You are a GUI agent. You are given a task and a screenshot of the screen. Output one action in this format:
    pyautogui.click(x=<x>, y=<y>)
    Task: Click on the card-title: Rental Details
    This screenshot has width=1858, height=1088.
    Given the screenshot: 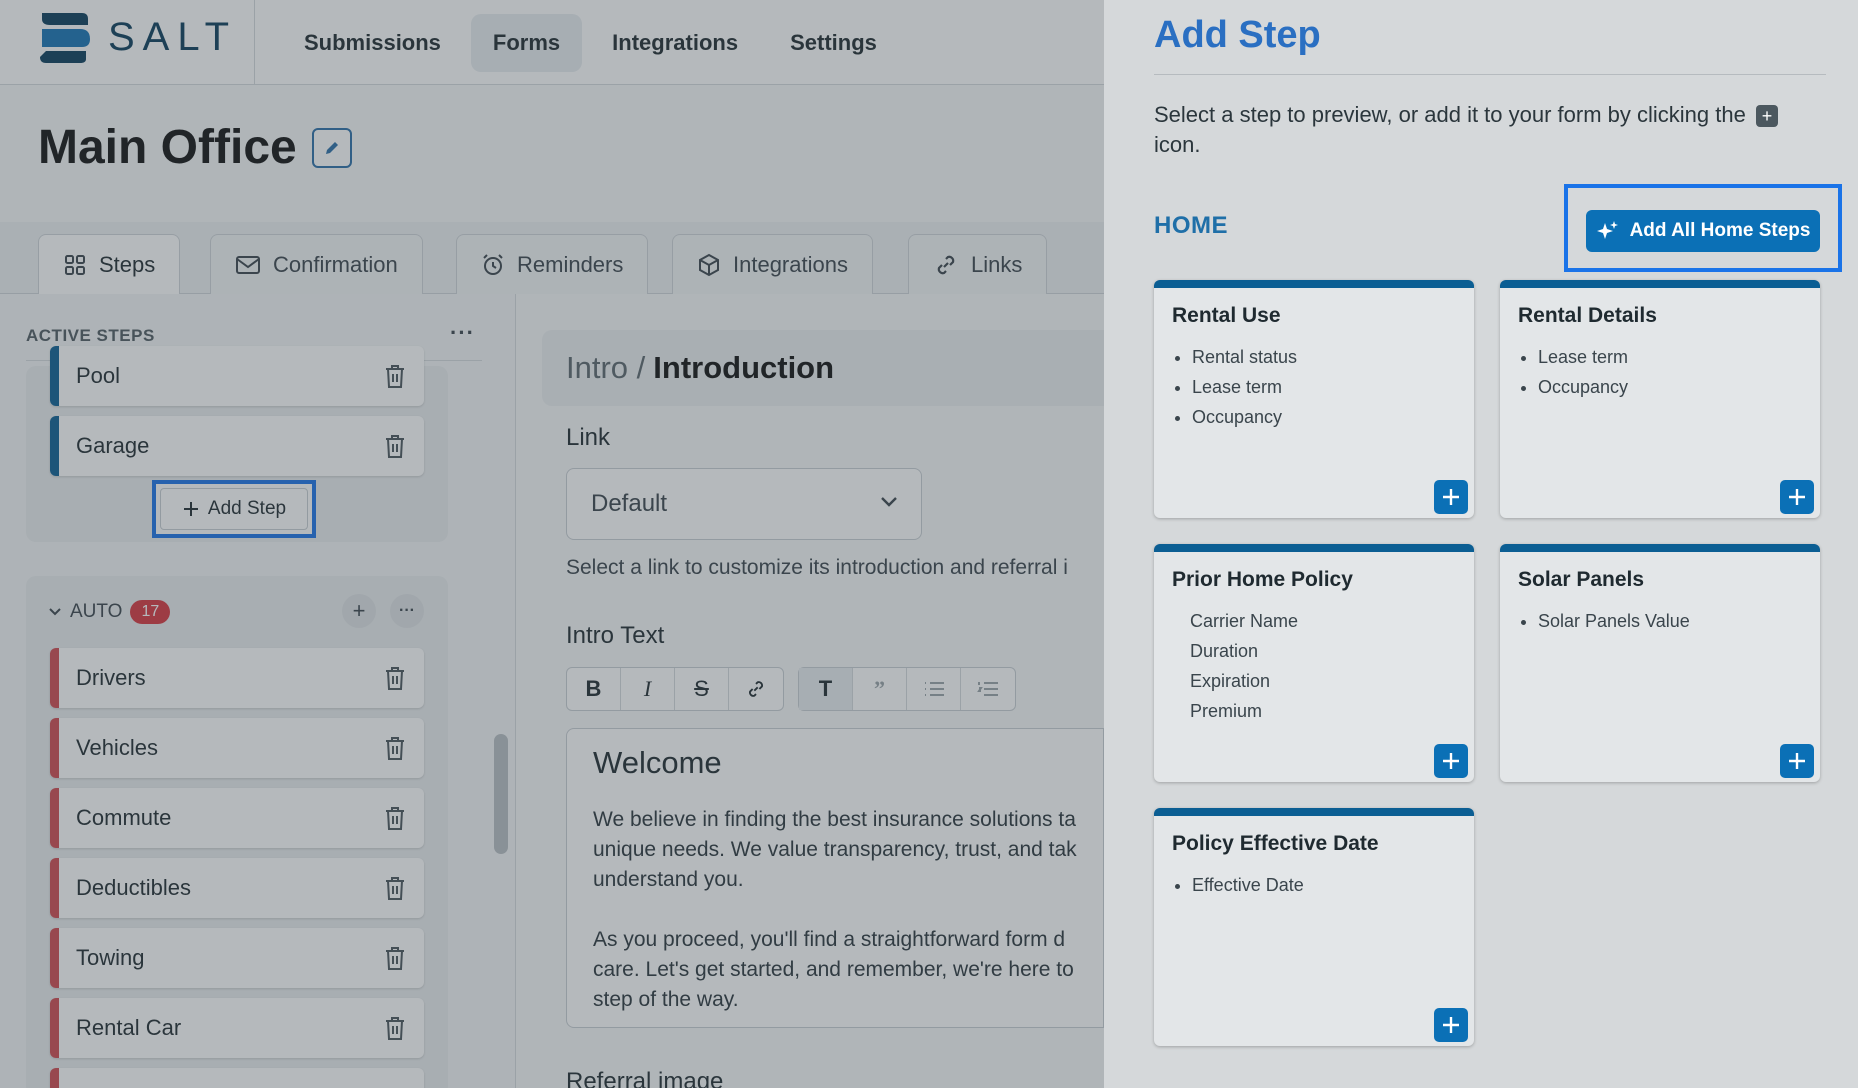 What is the action you would take?
    pyautogui.click(x=1587, y=315)
    